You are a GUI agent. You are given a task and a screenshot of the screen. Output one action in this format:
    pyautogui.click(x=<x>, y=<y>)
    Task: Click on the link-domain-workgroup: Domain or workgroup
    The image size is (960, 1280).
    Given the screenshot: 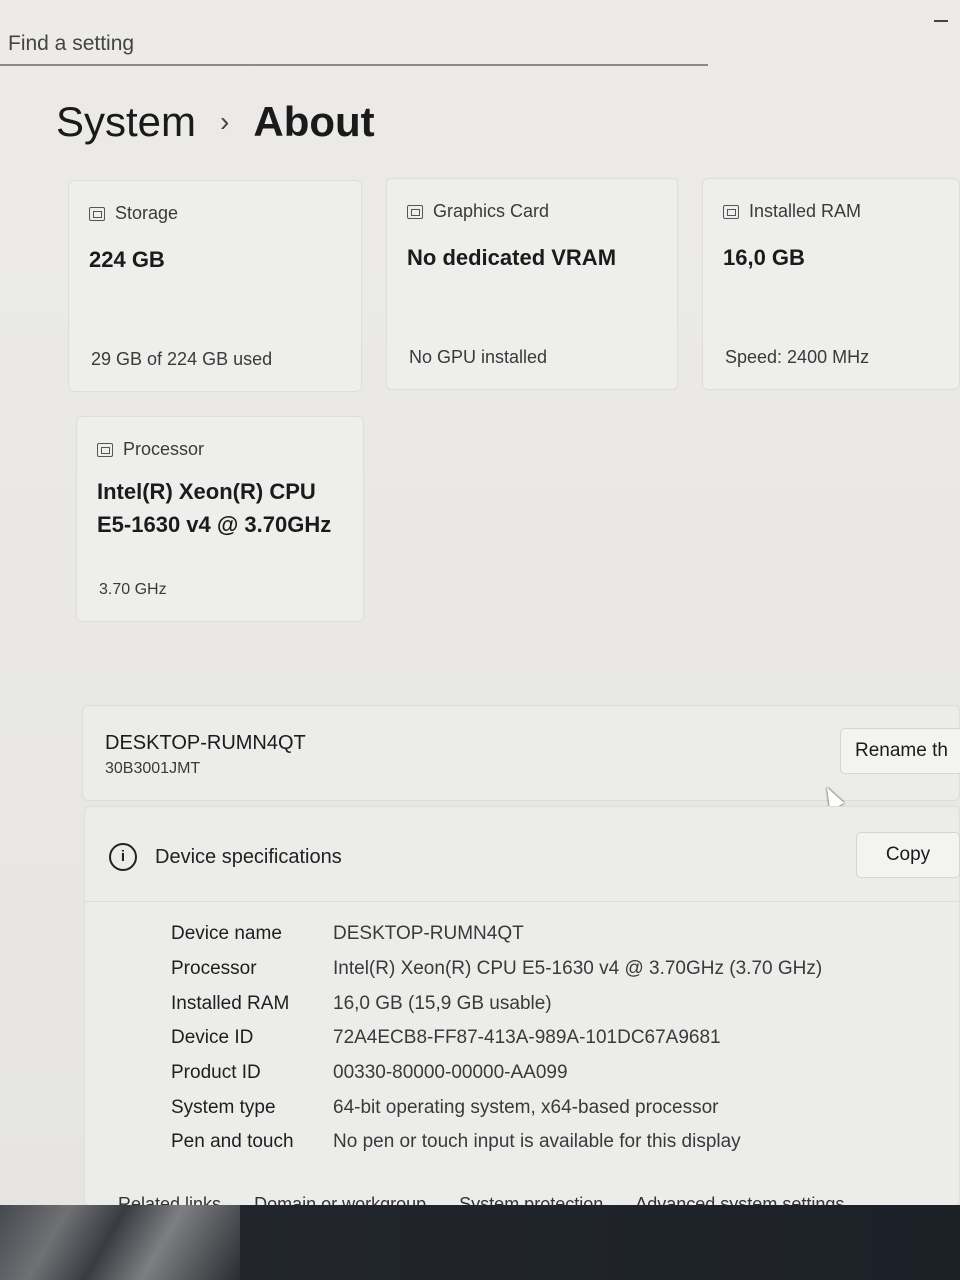 What is the action you would take?
    pyautogui.click(x=340, y=1199)
    